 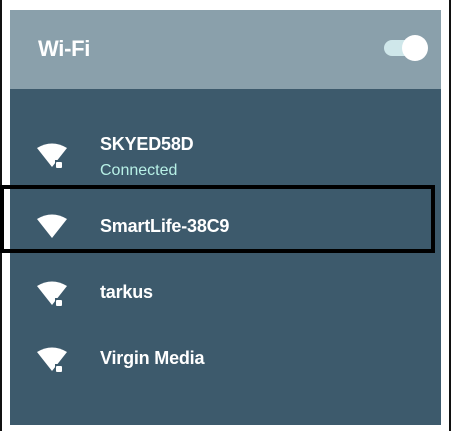 I want to click on network-status: Connected, so click(x=139, y=170).